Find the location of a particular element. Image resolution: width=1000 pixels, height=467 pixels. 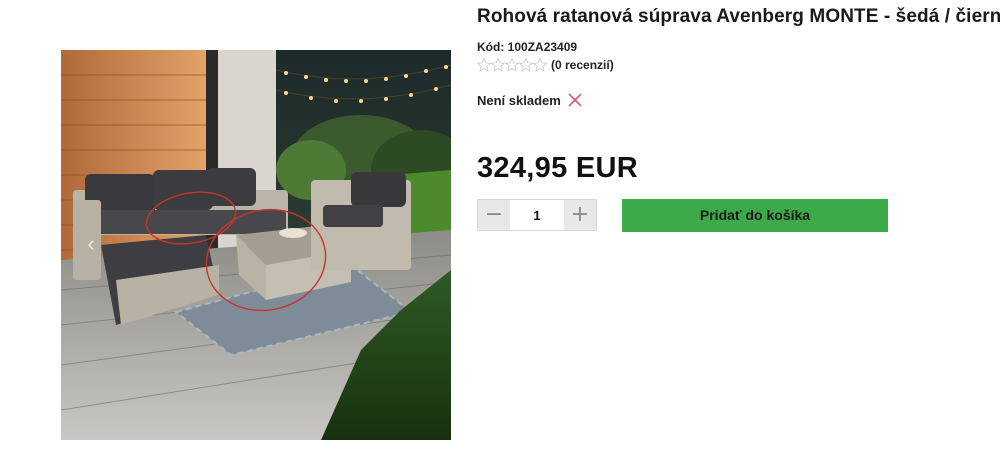

rating-stars is located at coordinates (512, 65).